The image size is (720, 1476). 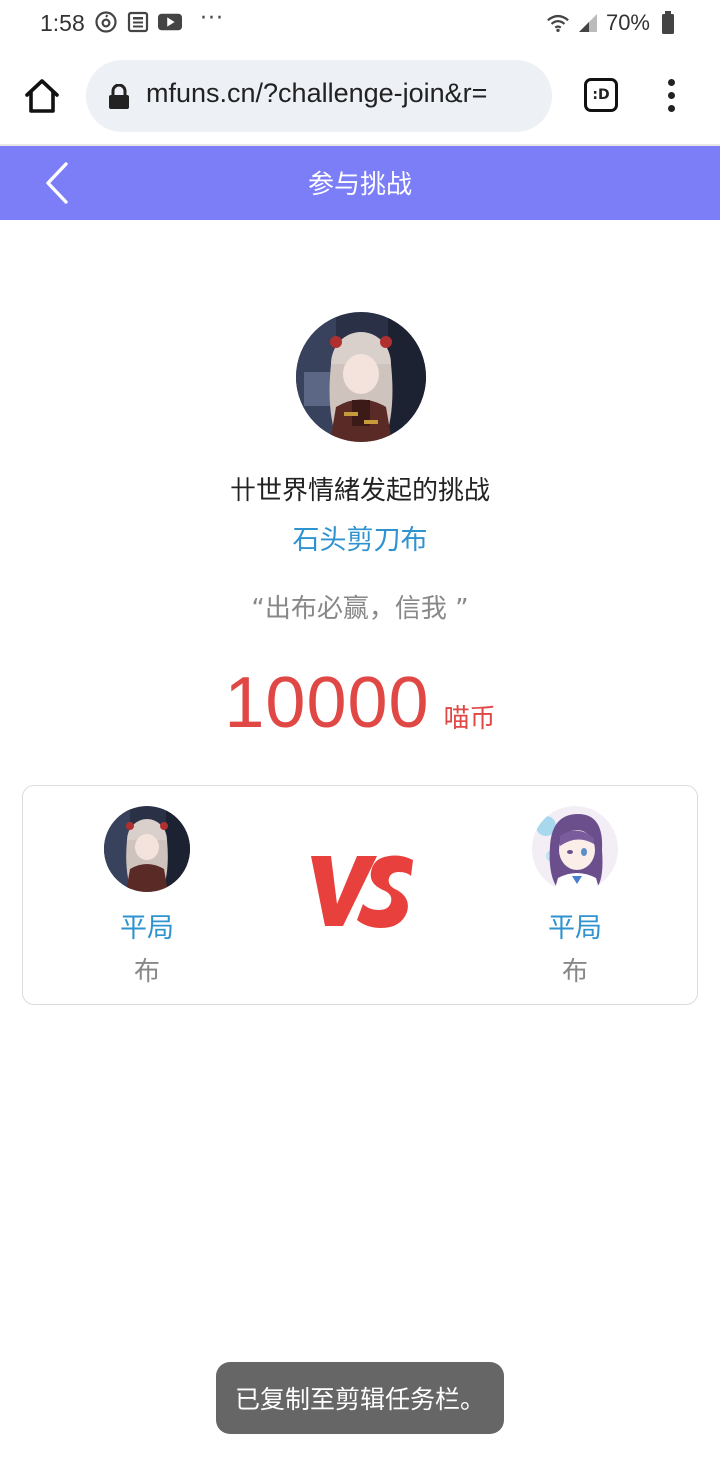 What do you see at coordinates (627, 22) in the screenshot?
I see `battery-percent: 70%` at bounding box center [627, 22].